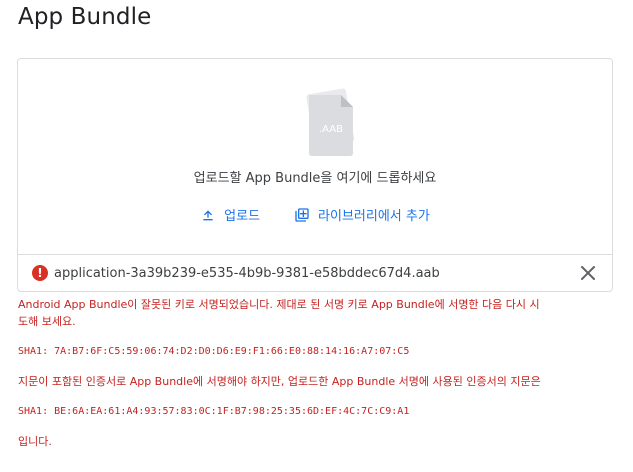  I want to click on aab-file-label: .AAB, so click(331, 129).